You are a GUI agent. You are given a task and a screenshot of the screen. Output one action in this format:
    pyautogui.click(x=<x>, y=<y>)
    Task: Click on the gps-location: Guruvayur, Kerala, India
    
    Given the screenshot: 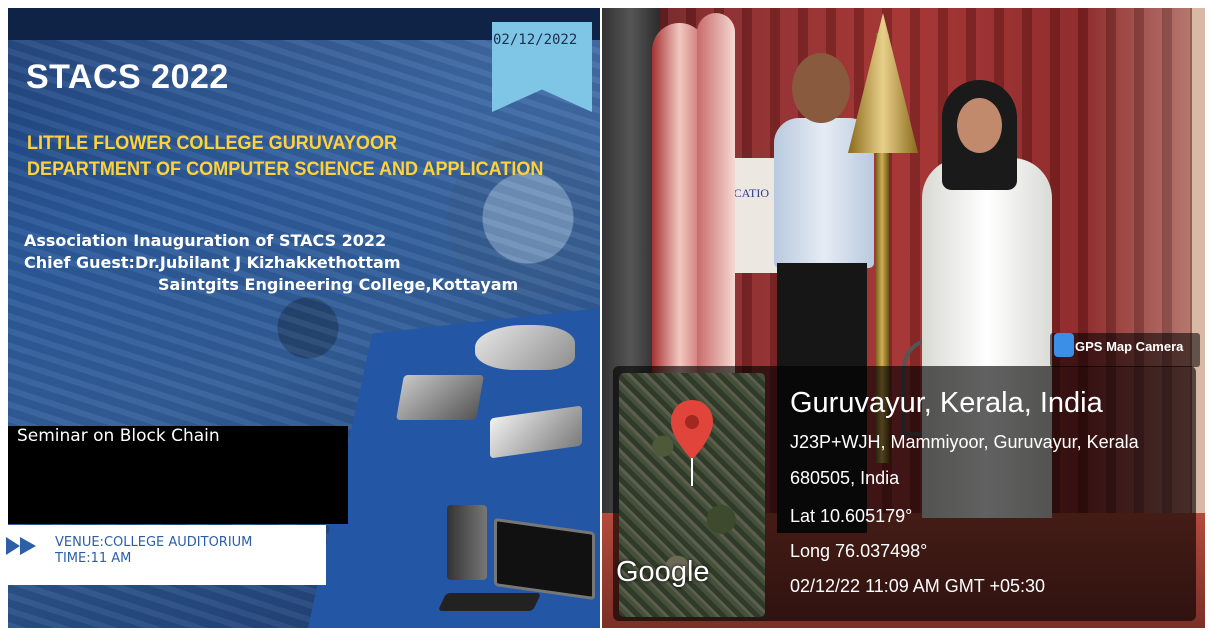 What is the action you would take?
    pyautogui.click(x=946, y=403)
    